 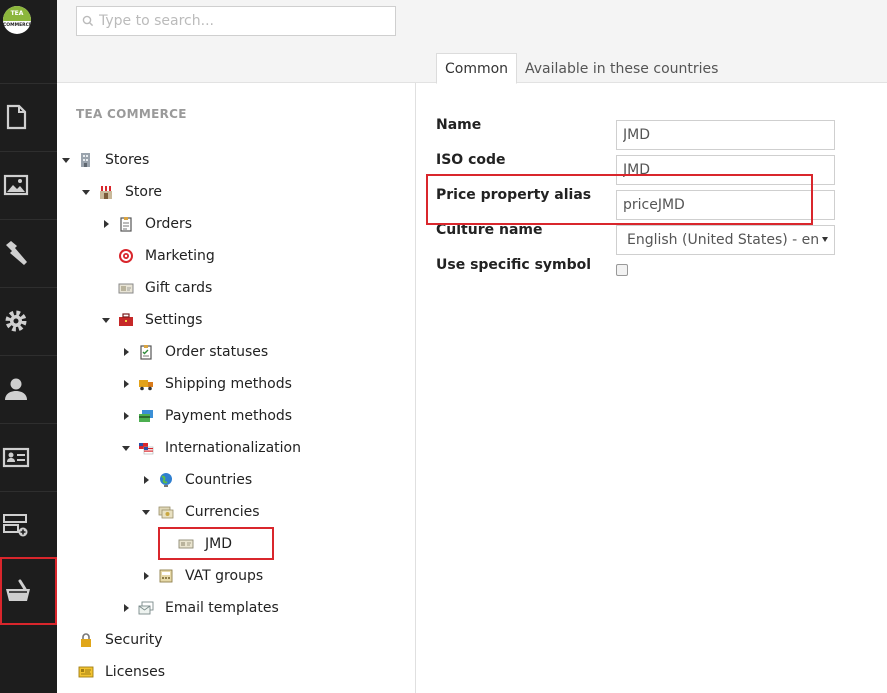 I want to click on section-forms, so click(x=28, y=524).